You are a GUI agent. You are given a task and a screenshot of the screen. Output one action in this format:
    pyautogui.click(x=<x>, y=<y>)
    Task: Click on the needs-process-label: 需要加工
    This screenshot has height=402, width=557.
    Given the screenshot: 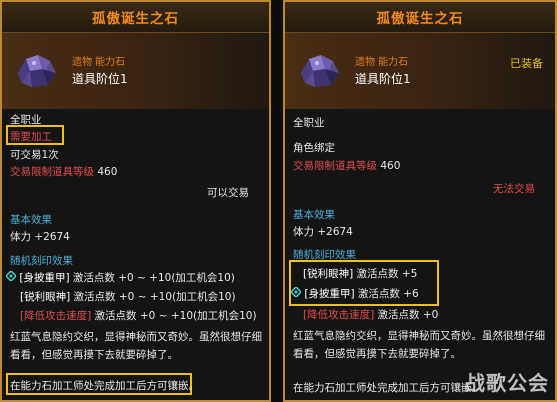 What is the action you would take?
    pyautogui.click(x=31, y=137)
    